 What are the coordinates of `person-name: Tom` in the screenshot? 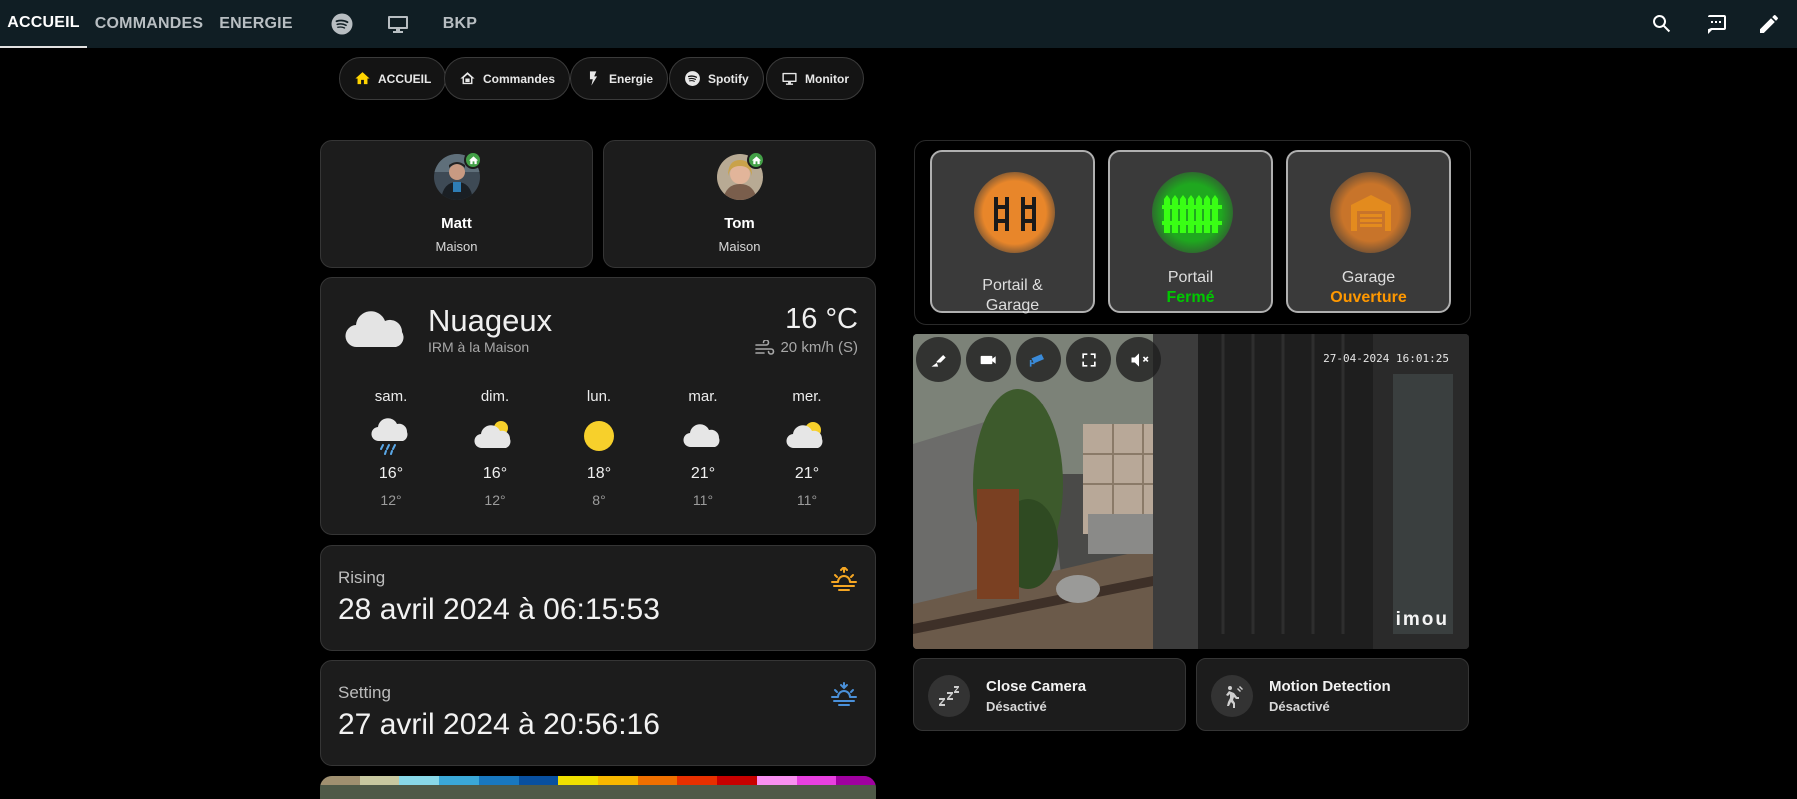 It's located at (739, 223).